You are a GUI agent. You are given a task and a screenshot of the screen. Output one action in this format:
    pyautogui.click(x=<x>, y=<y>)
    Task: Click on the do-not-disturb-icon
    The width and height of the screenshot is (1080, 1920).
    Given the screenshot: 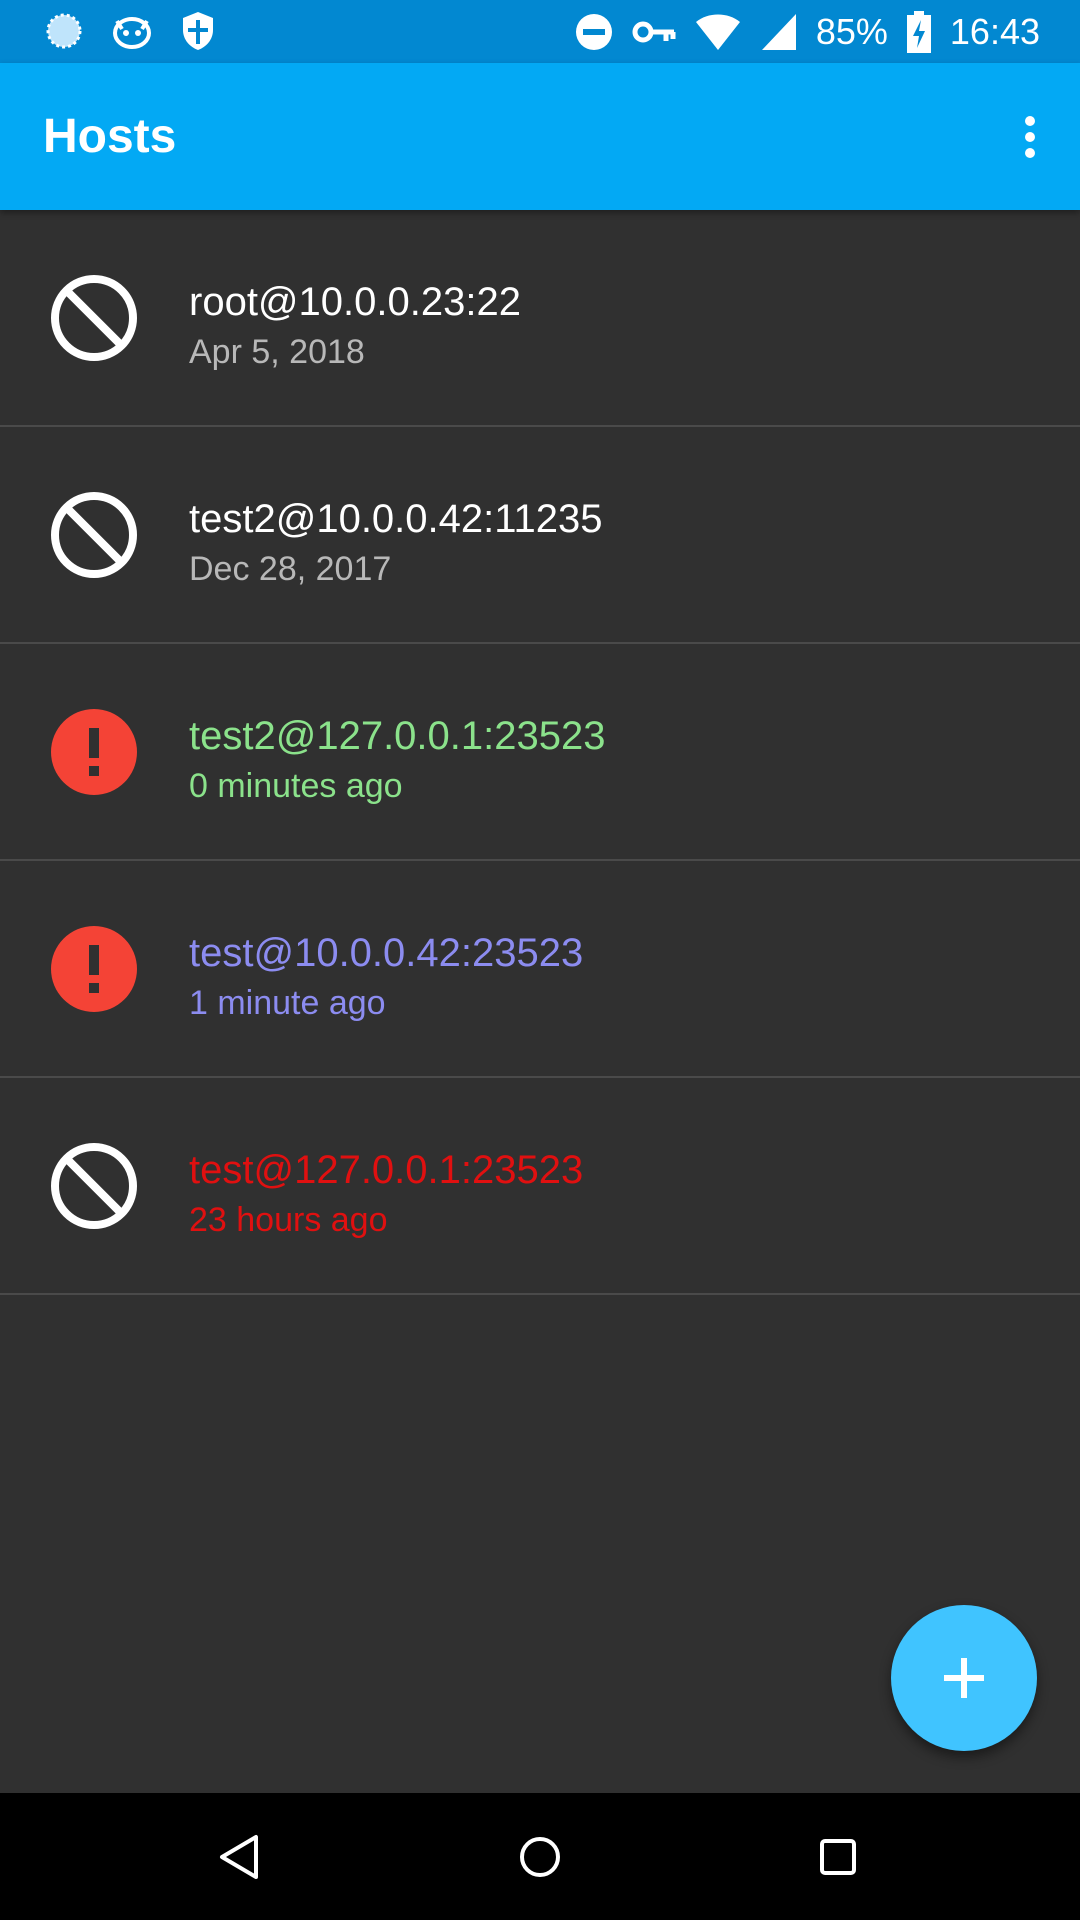 What is the action you would take?
    pyautogui.click(x=593, y=32)
    